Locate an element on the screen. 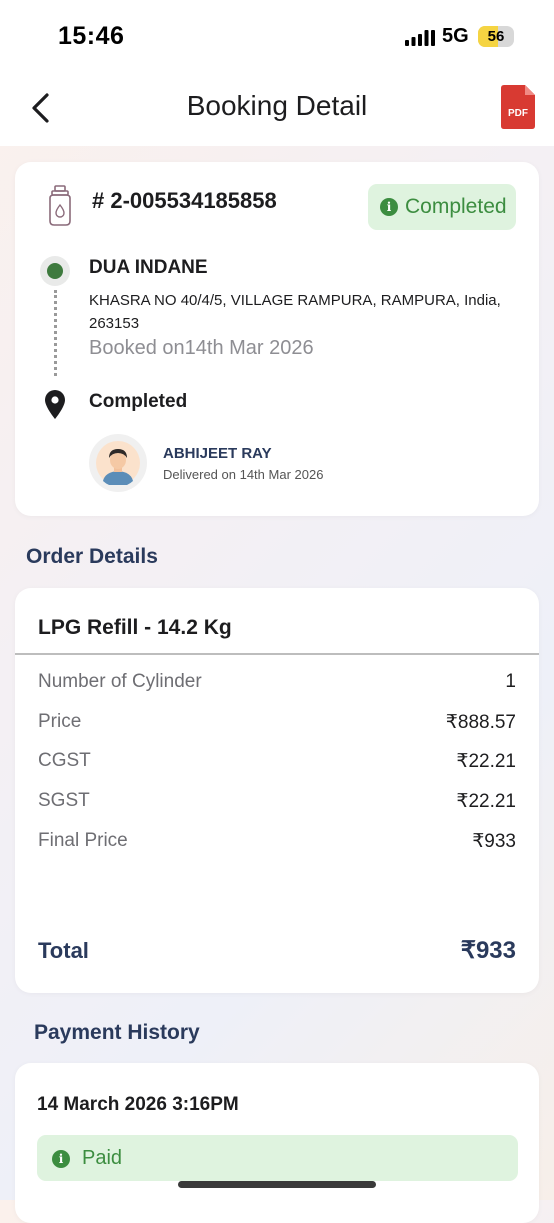 The image size is (554, 1223). product-name: LPG Refill - 14.2 Kg is located at coordinates (135, 627).